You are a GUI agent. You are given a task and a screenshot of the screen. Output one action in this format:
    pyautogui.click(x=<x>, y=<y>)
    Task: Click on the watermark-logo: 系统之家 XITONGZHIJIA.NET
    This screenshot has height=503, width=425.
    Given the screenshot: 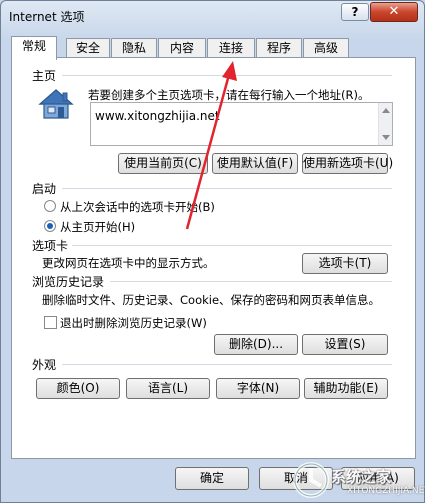 What is the action you would take?
    pyautogui.click(x=358, y=480)
    